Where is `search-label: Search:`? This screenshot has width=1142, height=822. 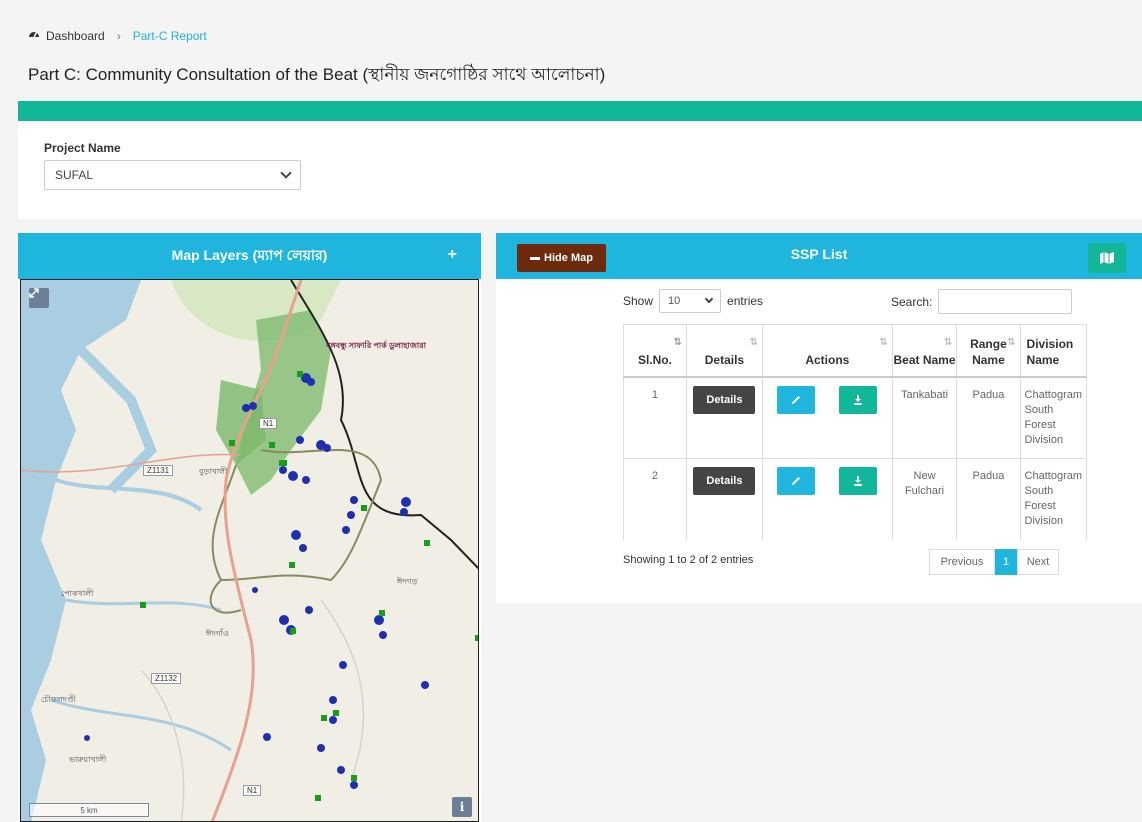 search-label: Search: is located at coordinates (912, 301).